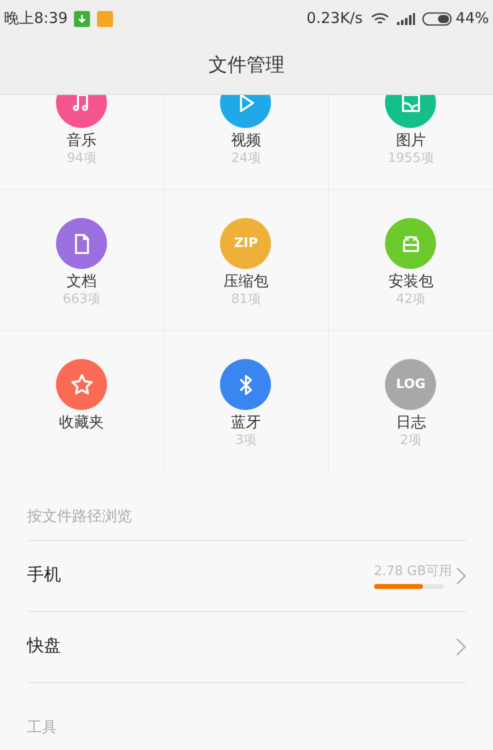 The height and width of the screenshot is (750, 493). What do you see at coordinates (81, 385) in the screenshot?
I see `star-icon` at bounding box center [81, 385].